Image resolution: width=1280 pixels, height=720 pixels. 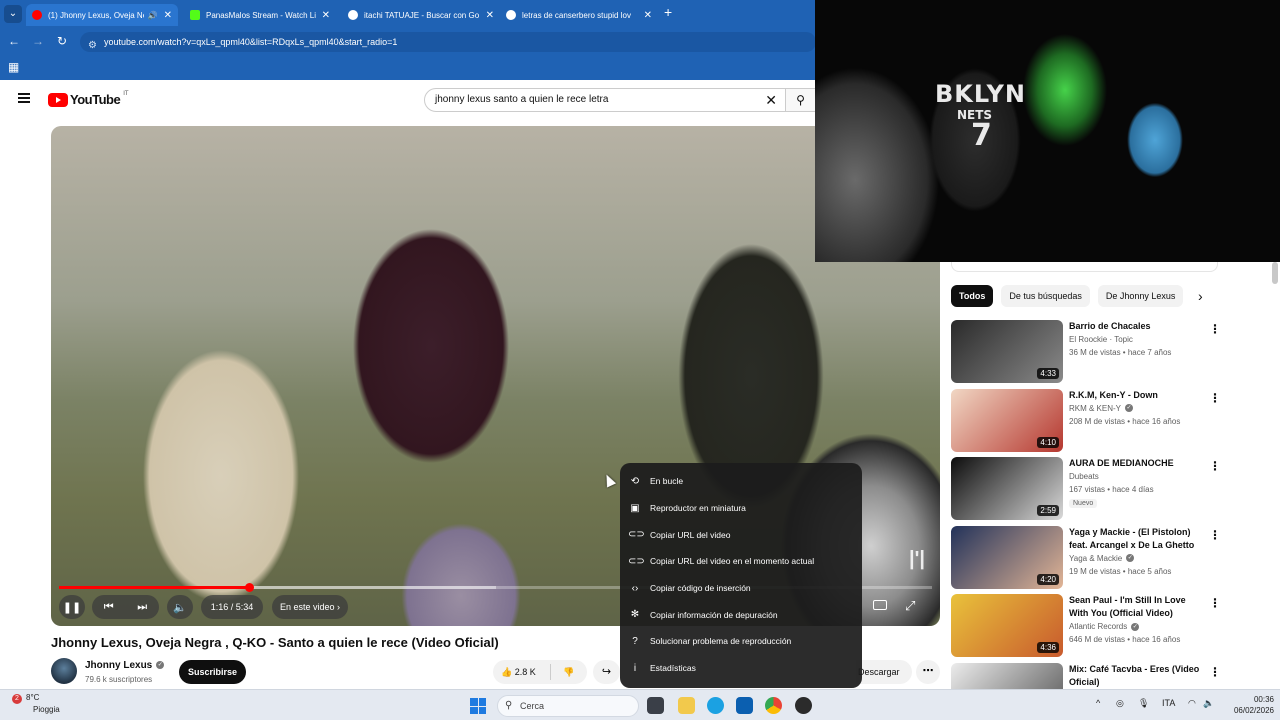 I want to click on like-button: 👍 2.8 K, so click(x=522, y=672).